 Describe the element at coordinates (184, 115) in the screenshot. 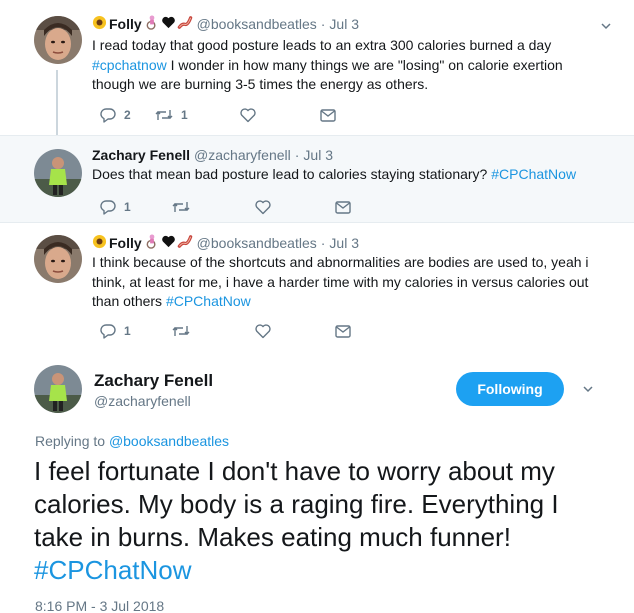

I see `retweet-count: 1` at that location.